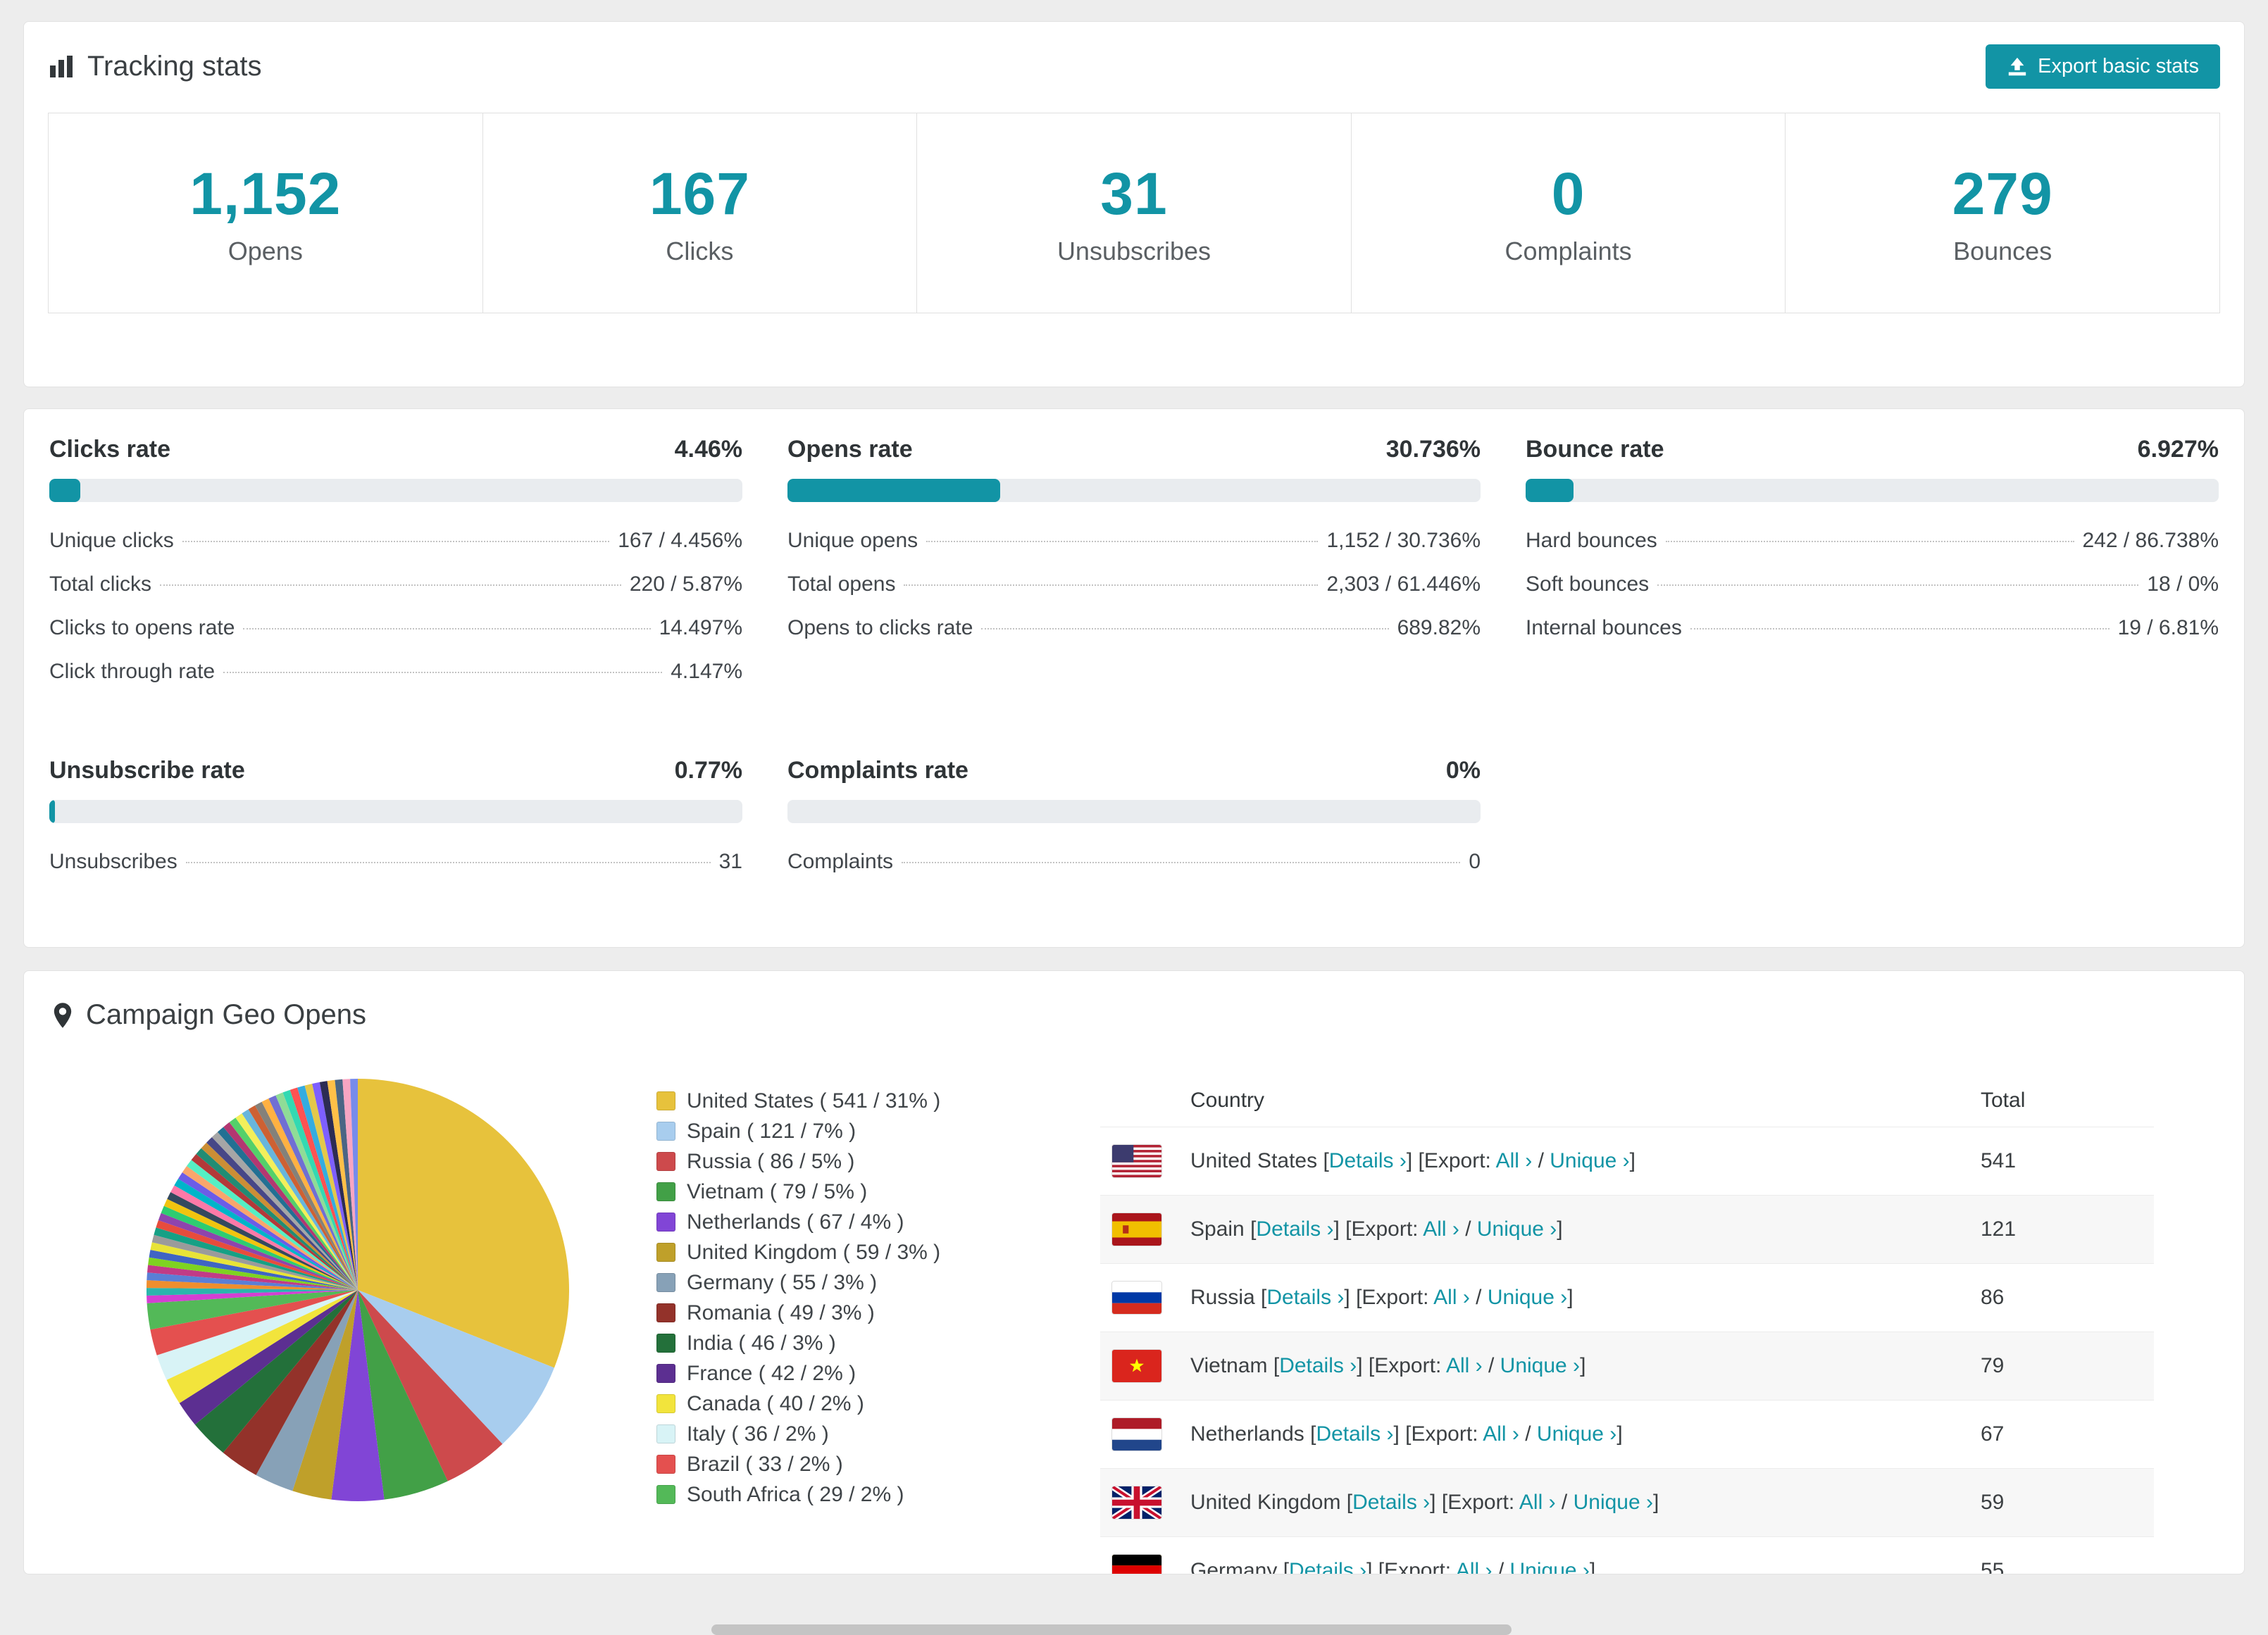 The height and width of the screenshot is (1635, 2268). What do you see at coordinates (771, 1373) in the screenshot?
I see `legend-label: France ( 42 / 2% )` at bounding box center [771, 1373].